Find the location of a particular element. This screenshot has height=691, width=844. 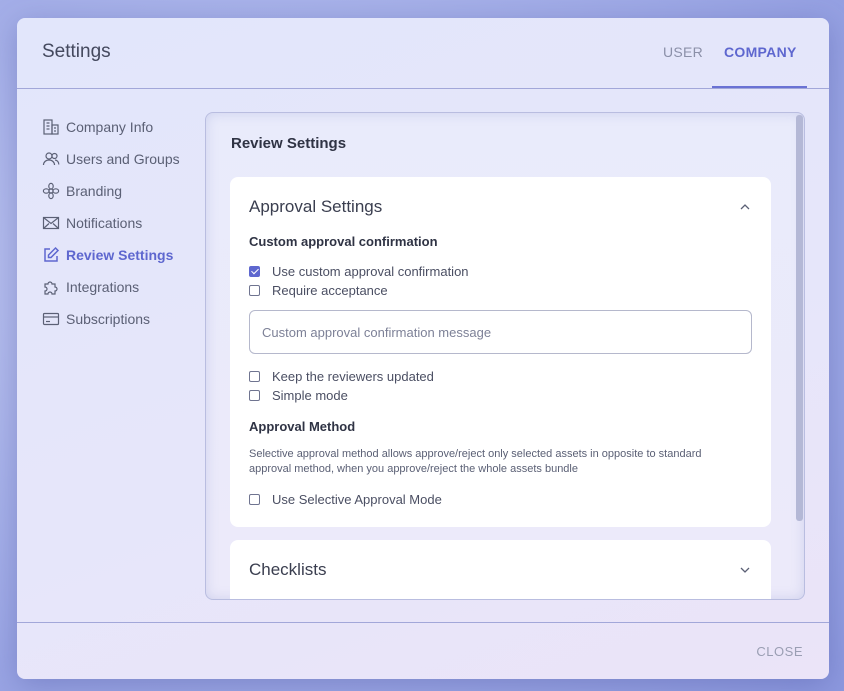

tab-user: USER is located at coordinates (683, 52).